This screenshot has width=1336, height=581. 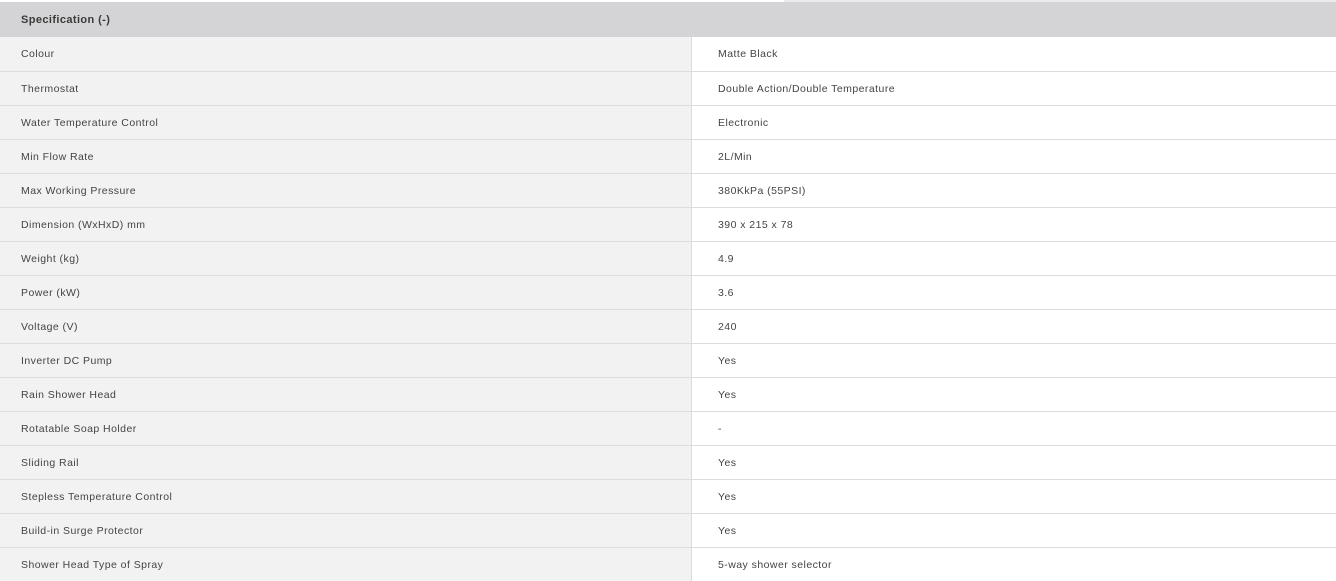 What do you see at coordinates (346, 428) in the screenshot?
I see `row-label: Rotatable Soap Holder` at bounding box center [346, 428].